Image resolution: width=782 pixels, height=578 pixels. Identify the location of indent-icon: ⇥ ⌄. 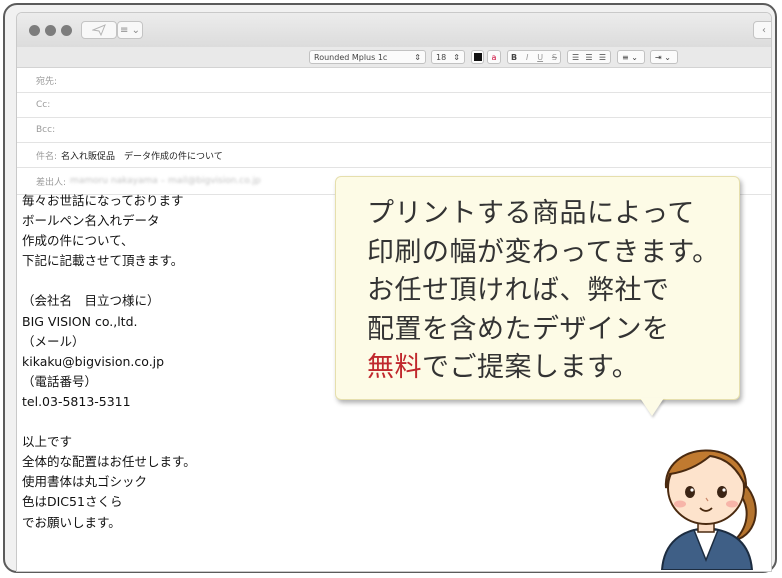
(663, 57).